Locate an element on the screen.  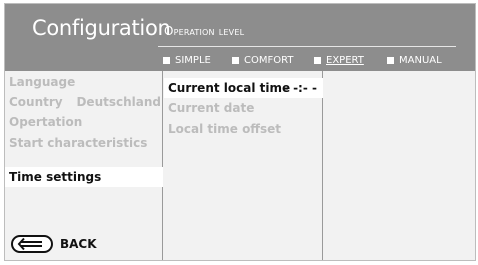
back-label: BACK is located at coordinates (78, 244).